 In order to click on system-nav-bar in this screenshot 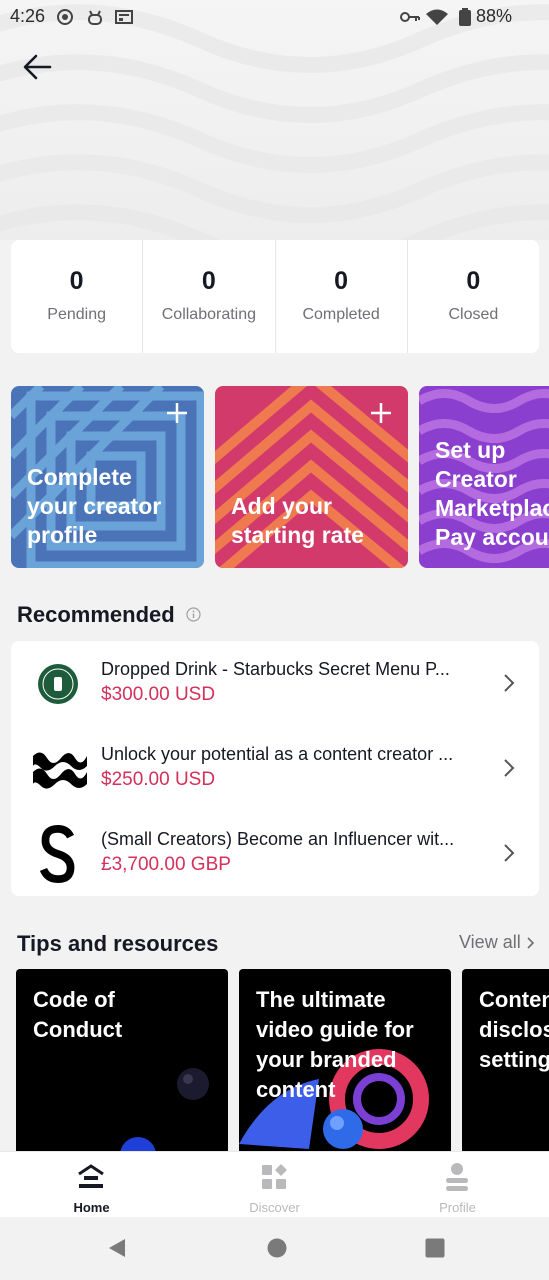, I will do `click(274, 1248)`.